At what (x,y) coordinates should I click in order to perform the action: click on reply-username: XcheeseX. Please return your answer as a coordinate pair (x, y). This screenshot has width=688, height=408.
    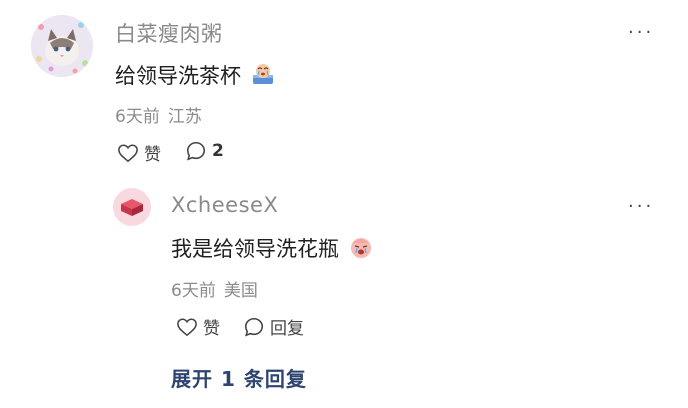
    Looking at the image, I should click on (224, 205).